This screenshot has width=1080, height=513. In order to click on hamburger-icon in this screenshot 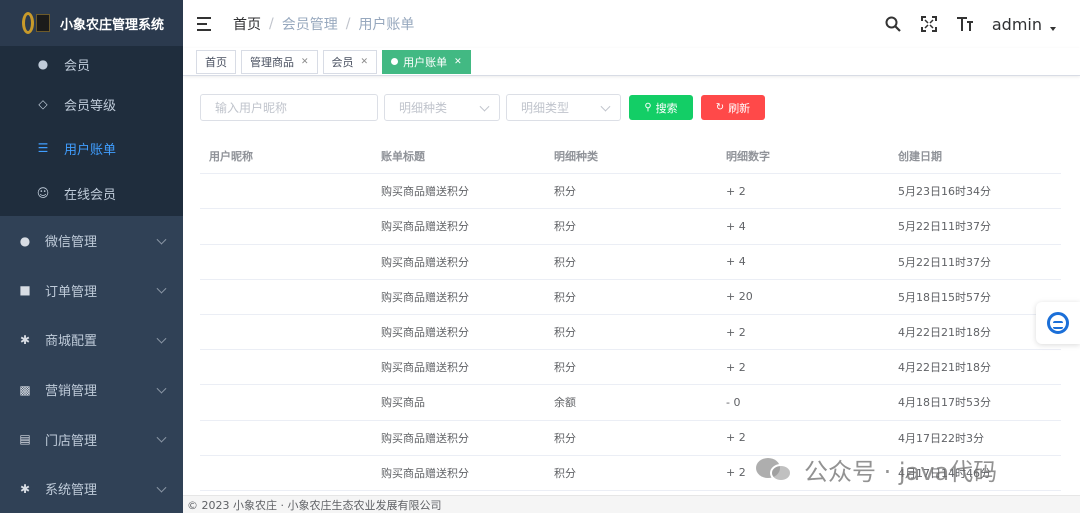, I will do `click(205, 24)`.